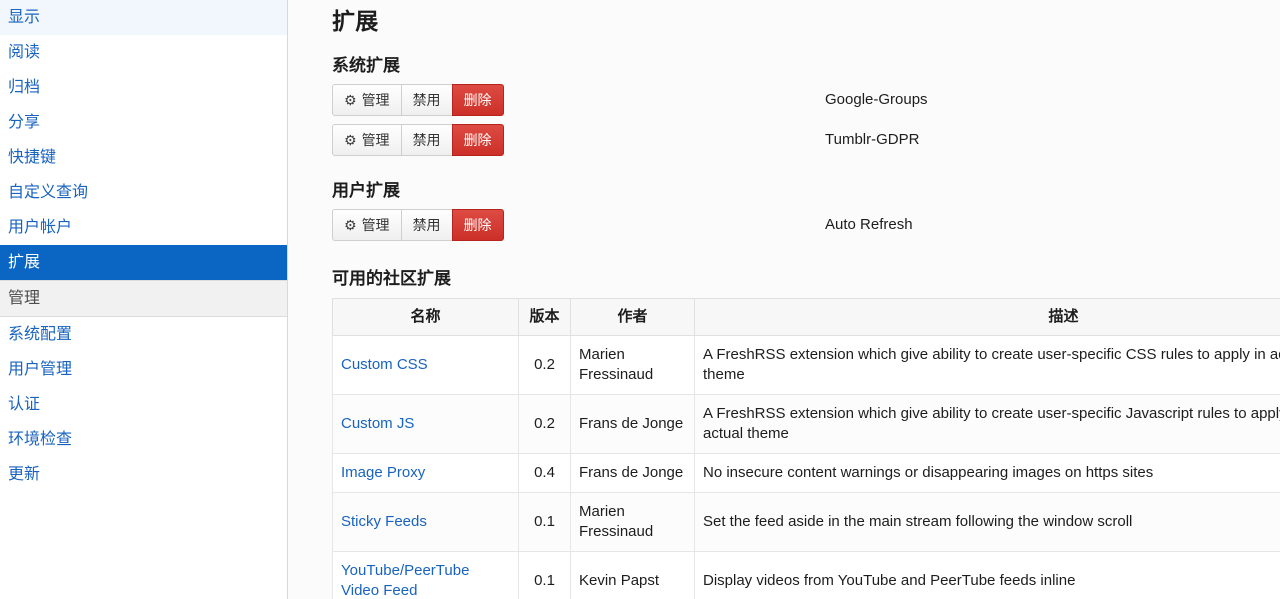  What do you see at coordinates (425, 317) in the screenshot?
I see `table-column-header: 名称` at bounding box center [425, 317].